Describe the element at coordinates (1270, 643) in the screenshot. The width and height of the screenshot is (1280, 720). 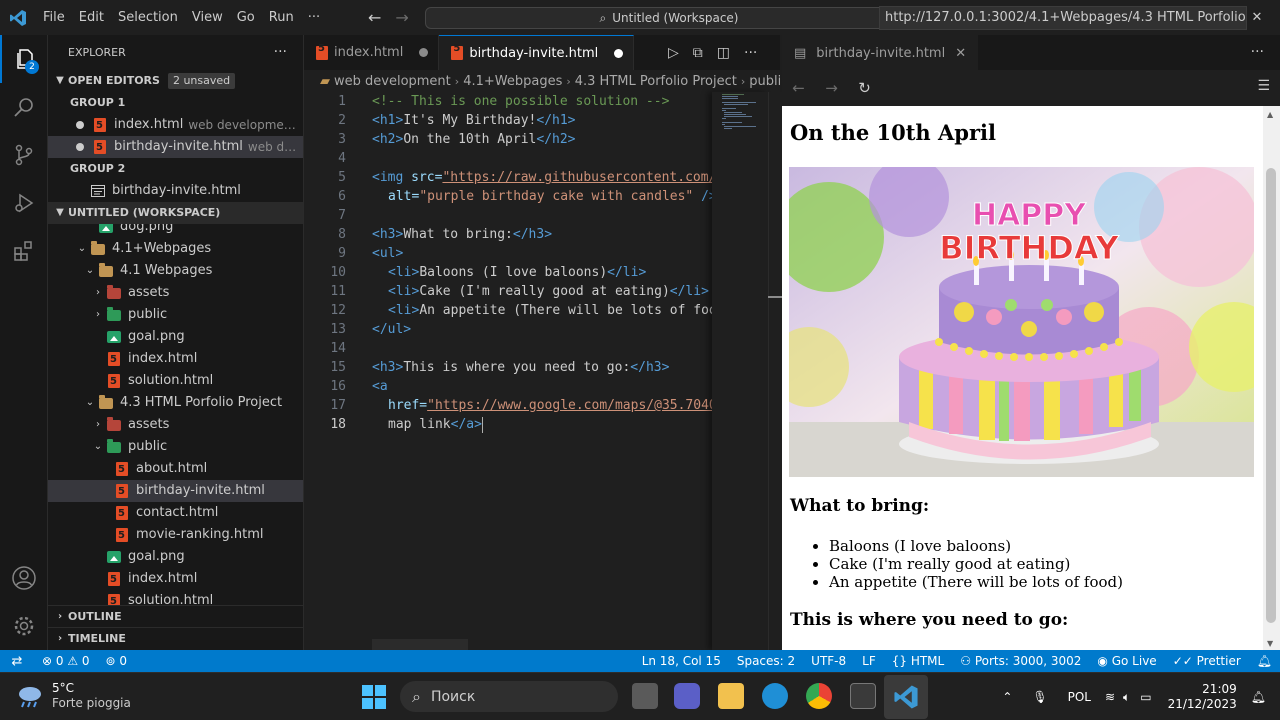
I see `scroll-down-icon: ▼` at that location.